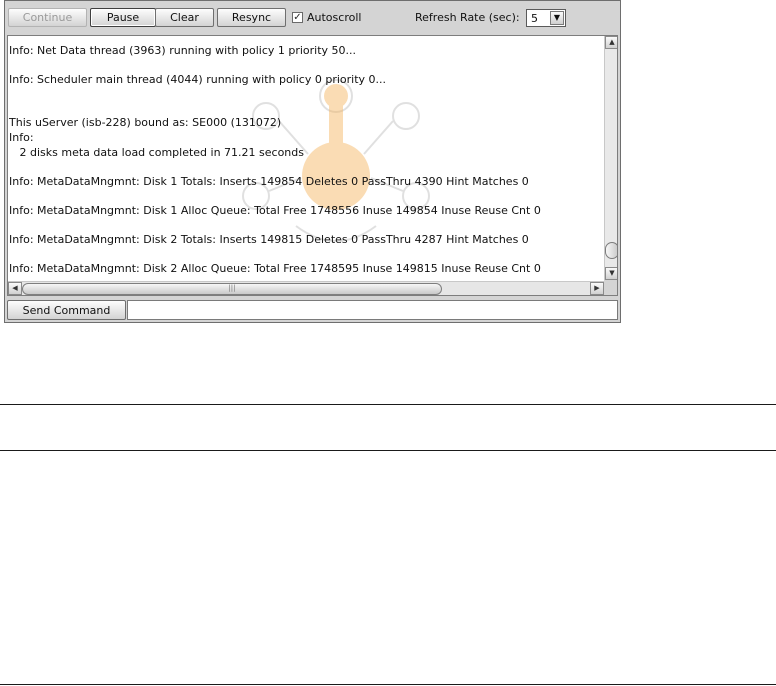  Describe the element at coordinates (597, 288) in the screenshot. I see `scroll-right-icon: ▶` at that location.